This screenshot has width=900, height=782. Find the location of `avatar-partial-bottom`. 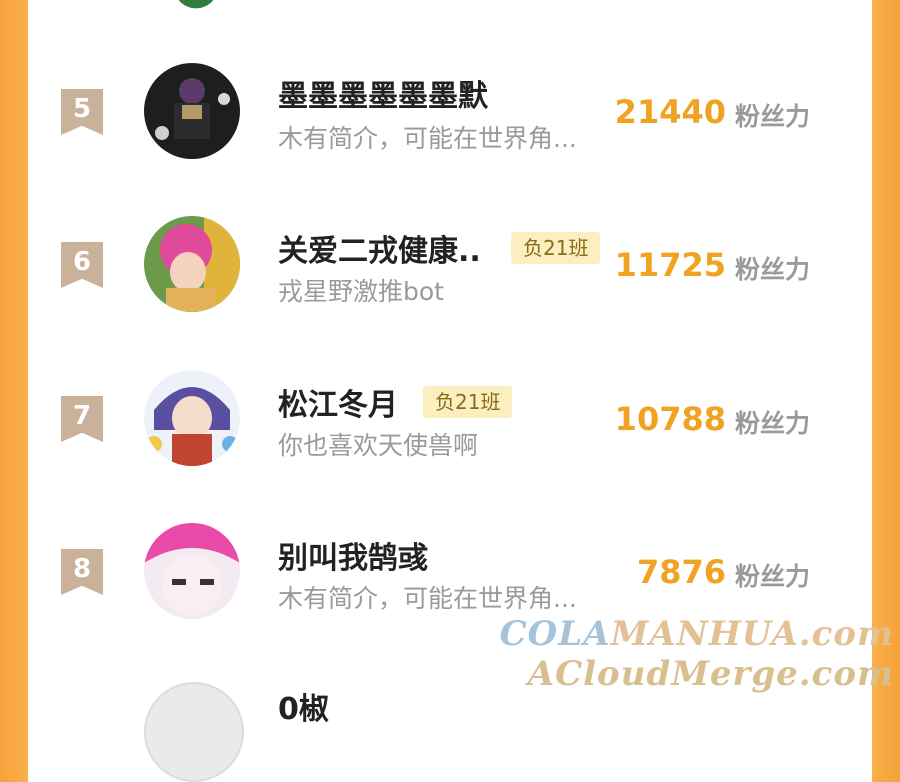

avatar-partial-bottom is located at coordinates (194, 732).